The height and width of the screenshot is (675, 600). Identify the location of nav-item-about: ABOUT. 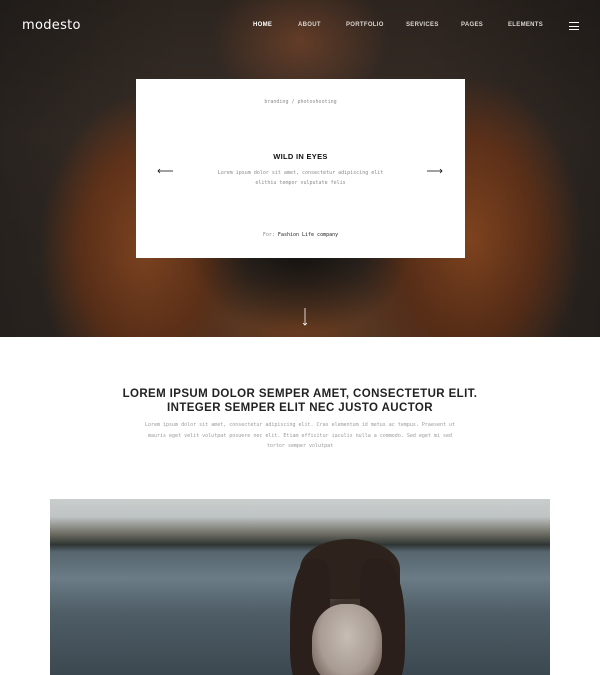
(309, 25).